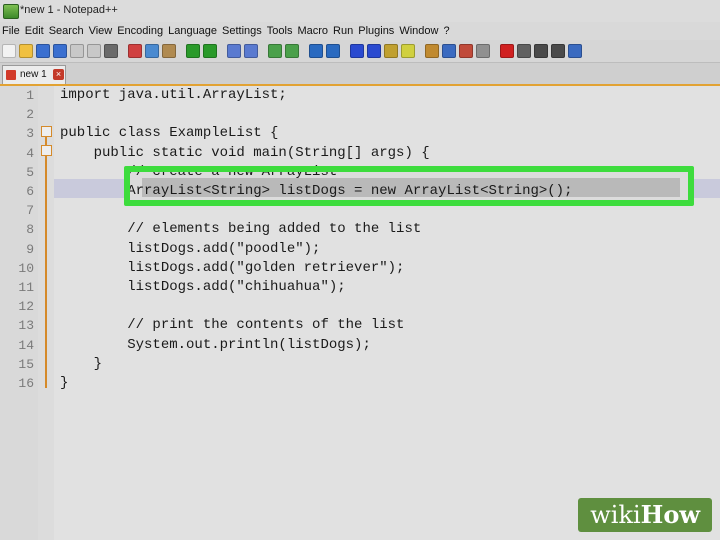 Image resolution: width=720 pixels, height=540 pixels. Describe the element at coordinates (11, 11) in the screenshot. I see `notepadpp-icon` at that location.